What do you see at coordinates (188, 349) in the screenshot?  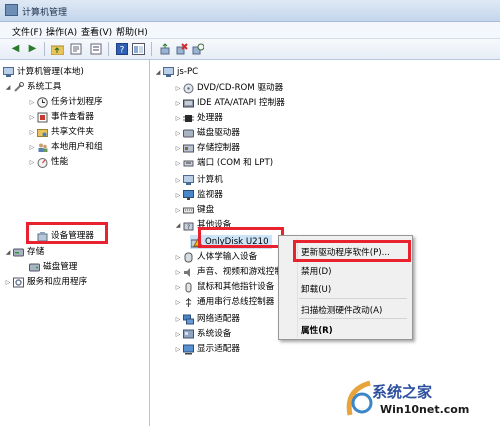 I see `display-adapter-icon` at bounding box center [188, 349].